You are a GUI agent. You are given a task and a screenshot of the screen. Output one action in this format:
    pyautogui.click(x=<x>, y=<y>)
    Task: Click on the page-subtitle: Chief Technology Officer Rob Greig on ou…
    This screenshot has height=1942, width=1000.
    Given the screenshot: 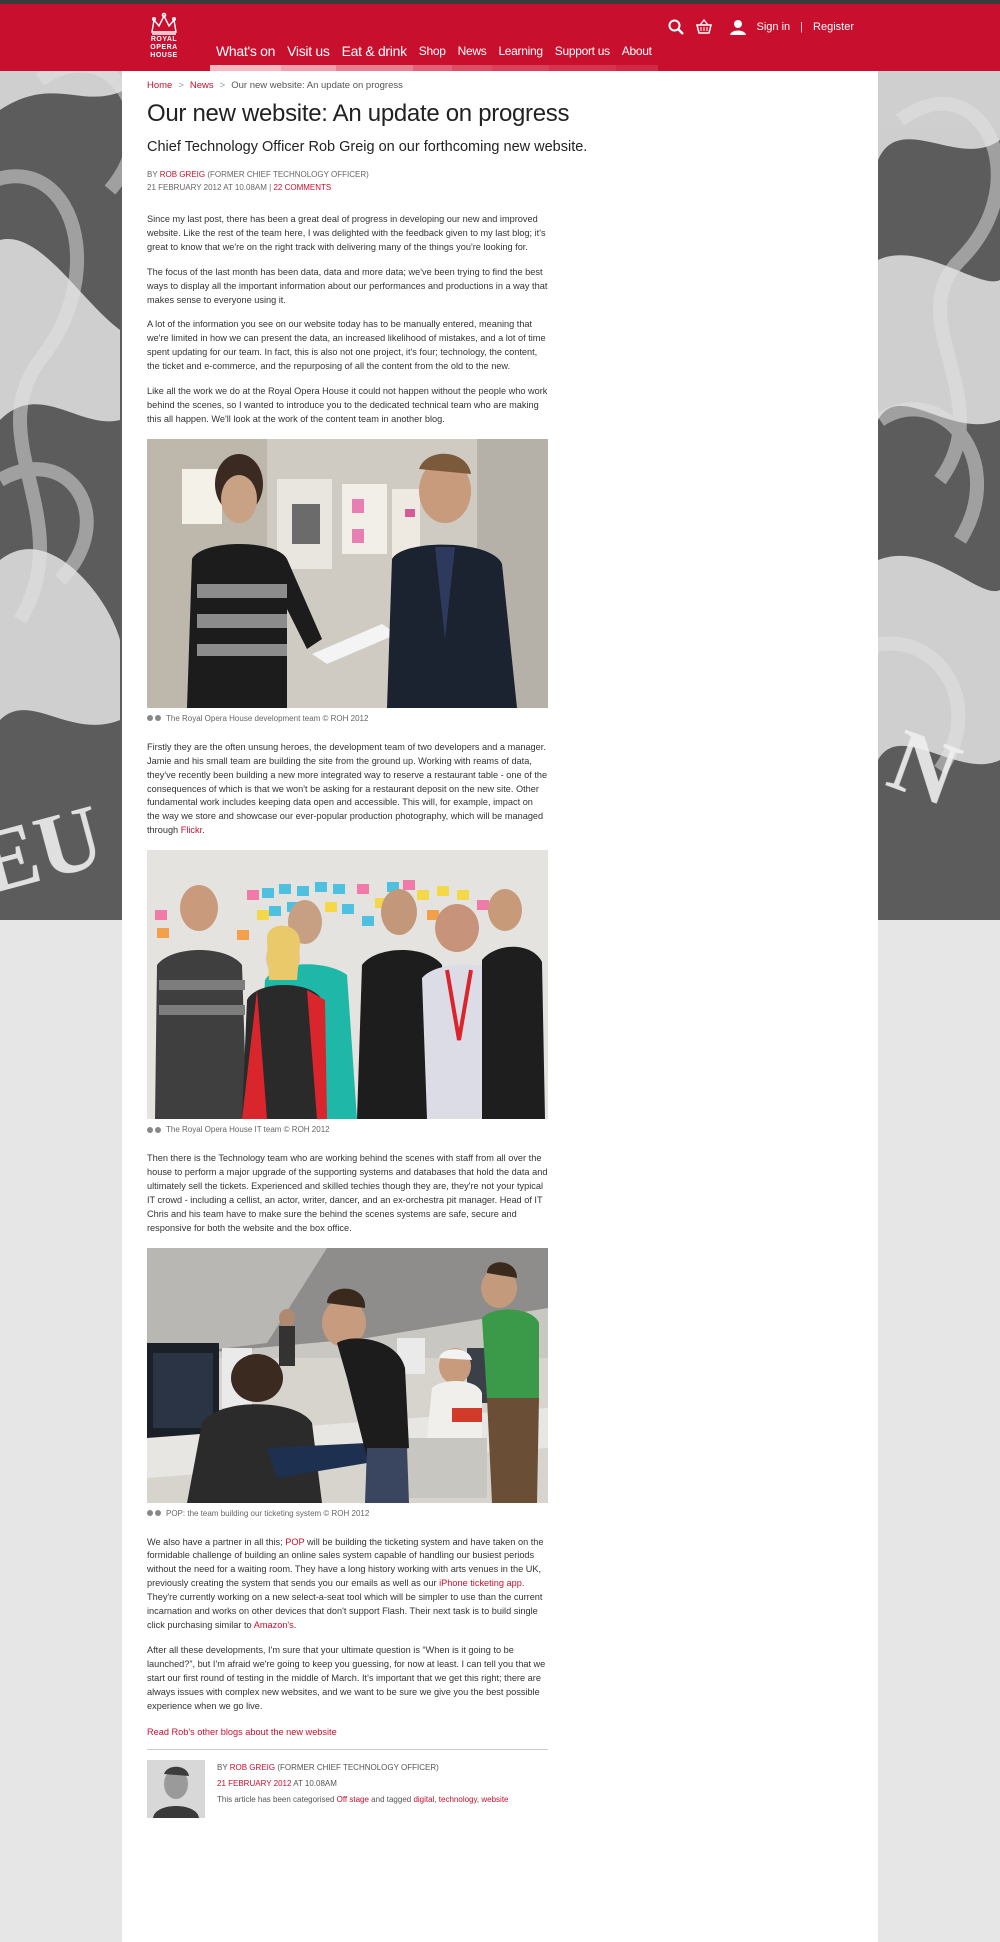 What is the action you would take?
    pyautogui.click(x=367, y=147)
    